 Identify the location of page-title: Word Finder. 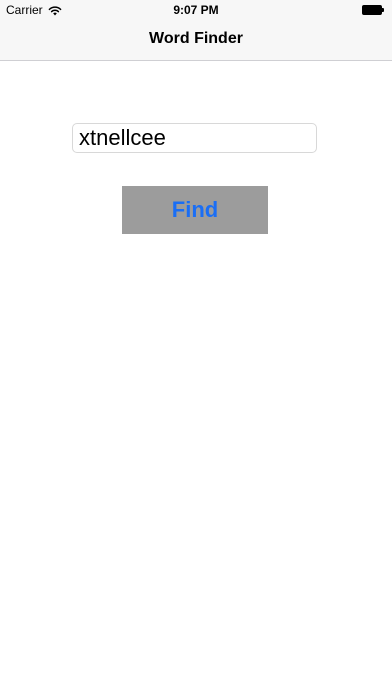
(196, 38).